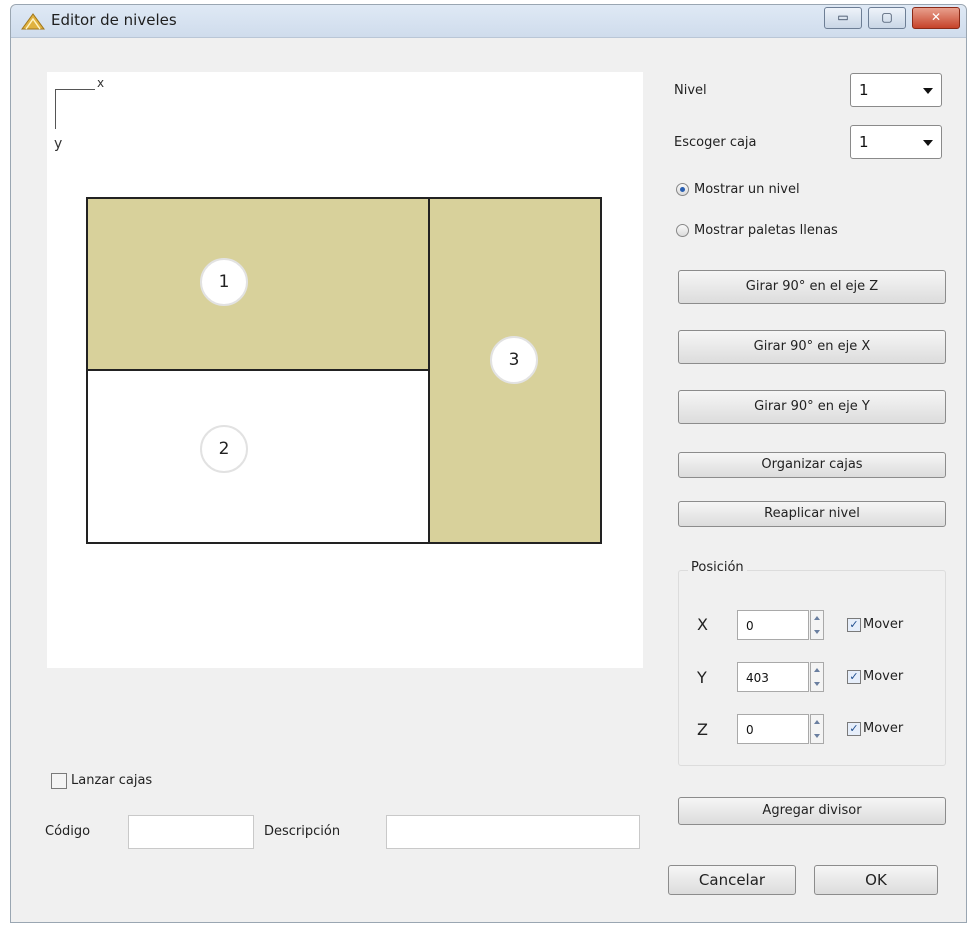 This screenshot has width=971, height=927. I want to click on lanzar-cajas-label: Lanzar cajas, so click(112, 780).